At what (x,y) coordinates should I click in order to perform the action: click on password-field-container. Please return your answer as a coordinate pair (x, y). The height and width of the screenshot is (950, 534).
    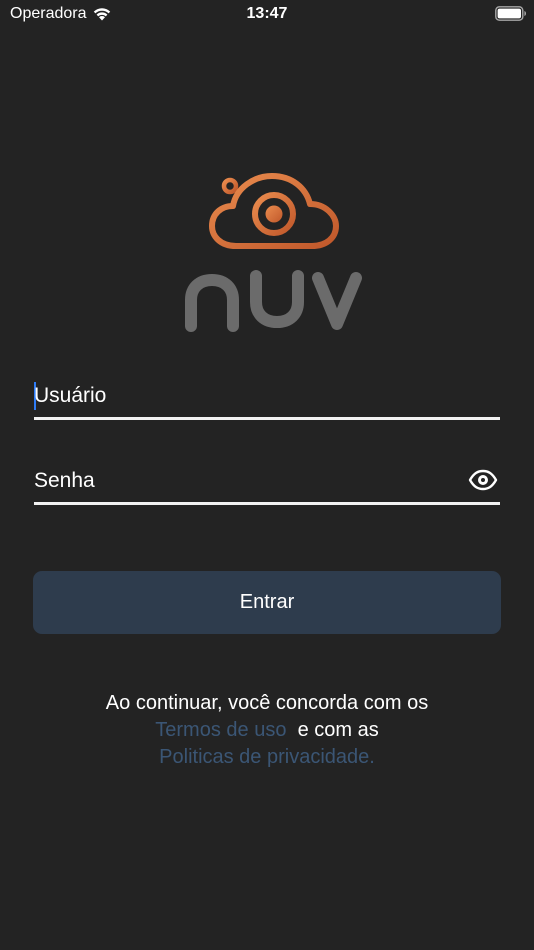
    Looking at the image, I should click on (267, 480).